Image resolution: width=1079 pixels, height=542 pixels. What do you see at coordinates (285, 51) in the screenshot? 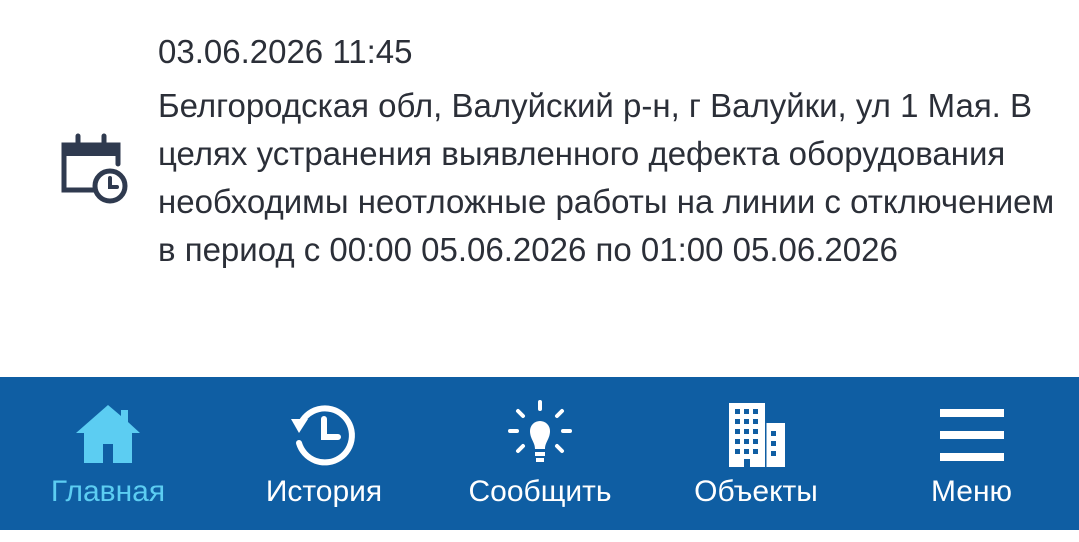
I see `notice-datetime: 03.06.2026 11:45` at bounding box center [285, 51].